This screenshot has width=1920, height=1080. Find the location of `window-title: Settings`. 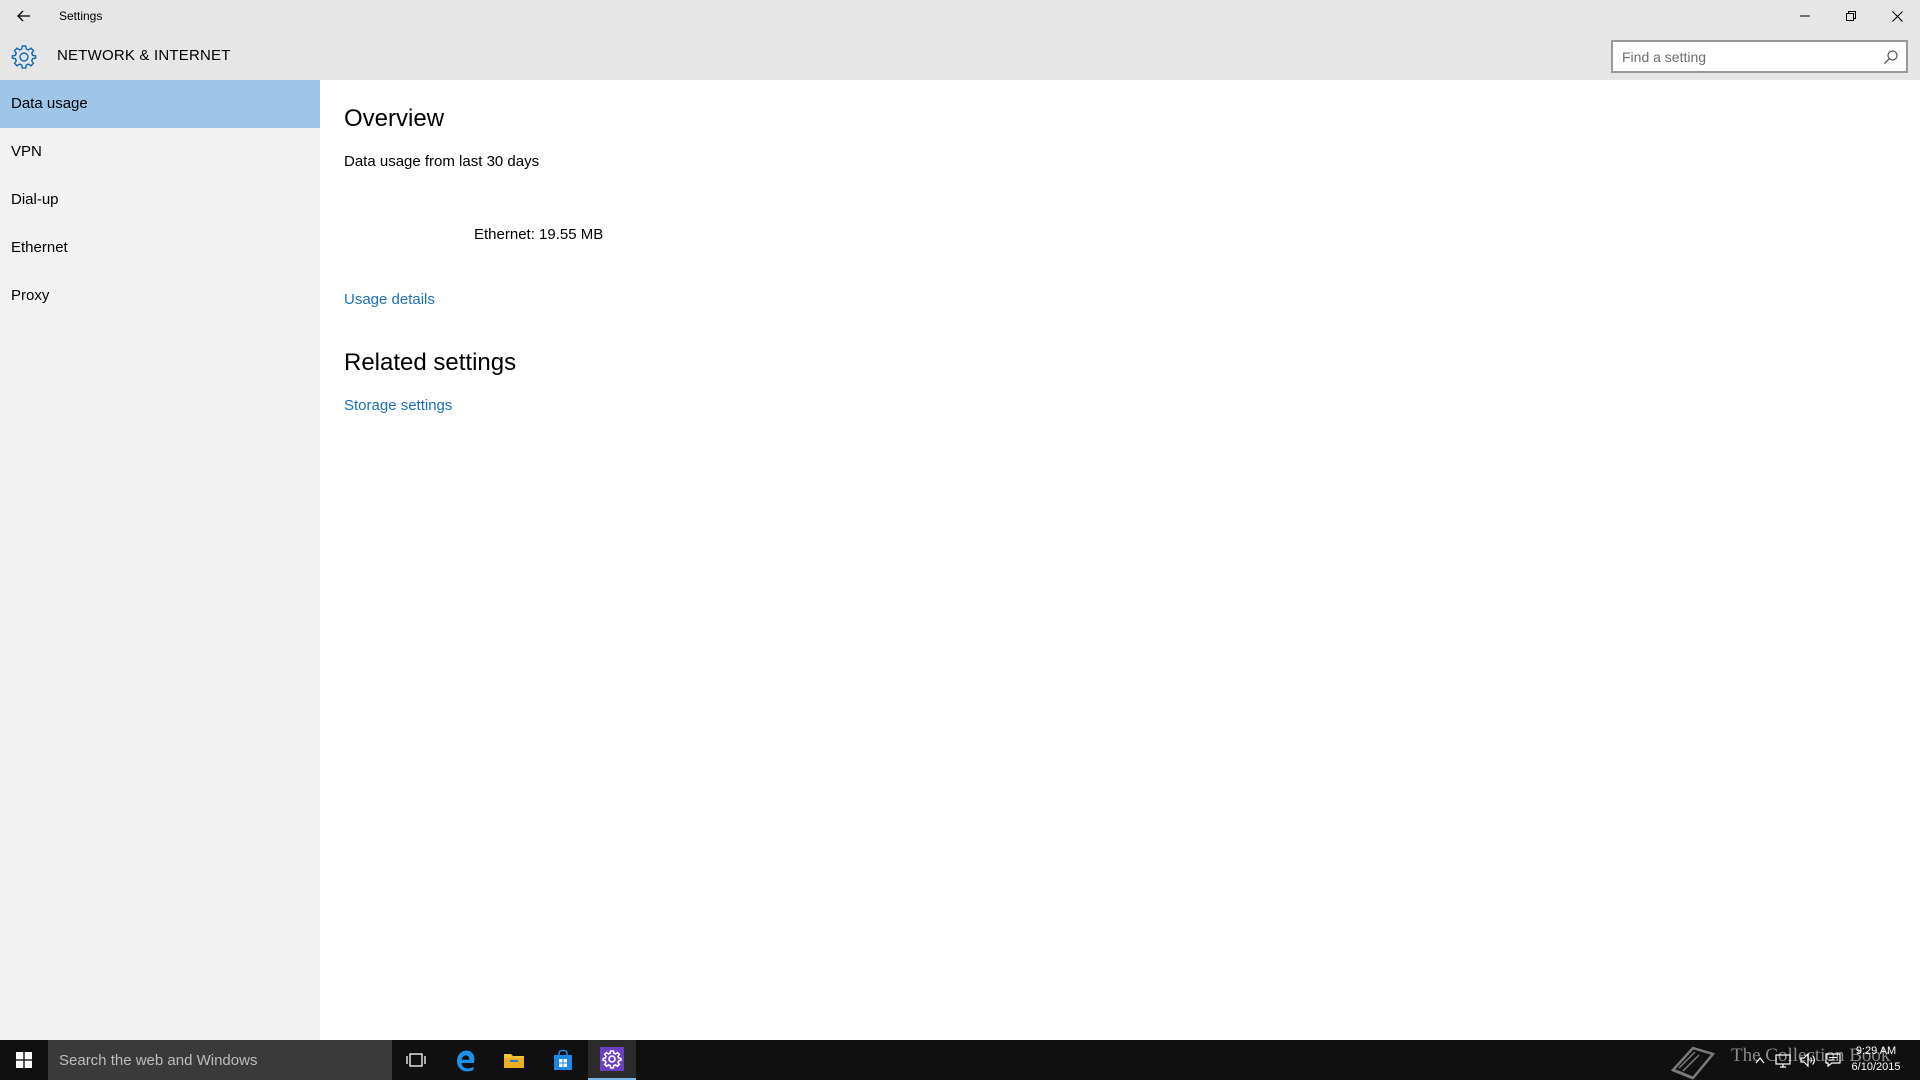

window-title: Settings is located at coordinates (81, 16).